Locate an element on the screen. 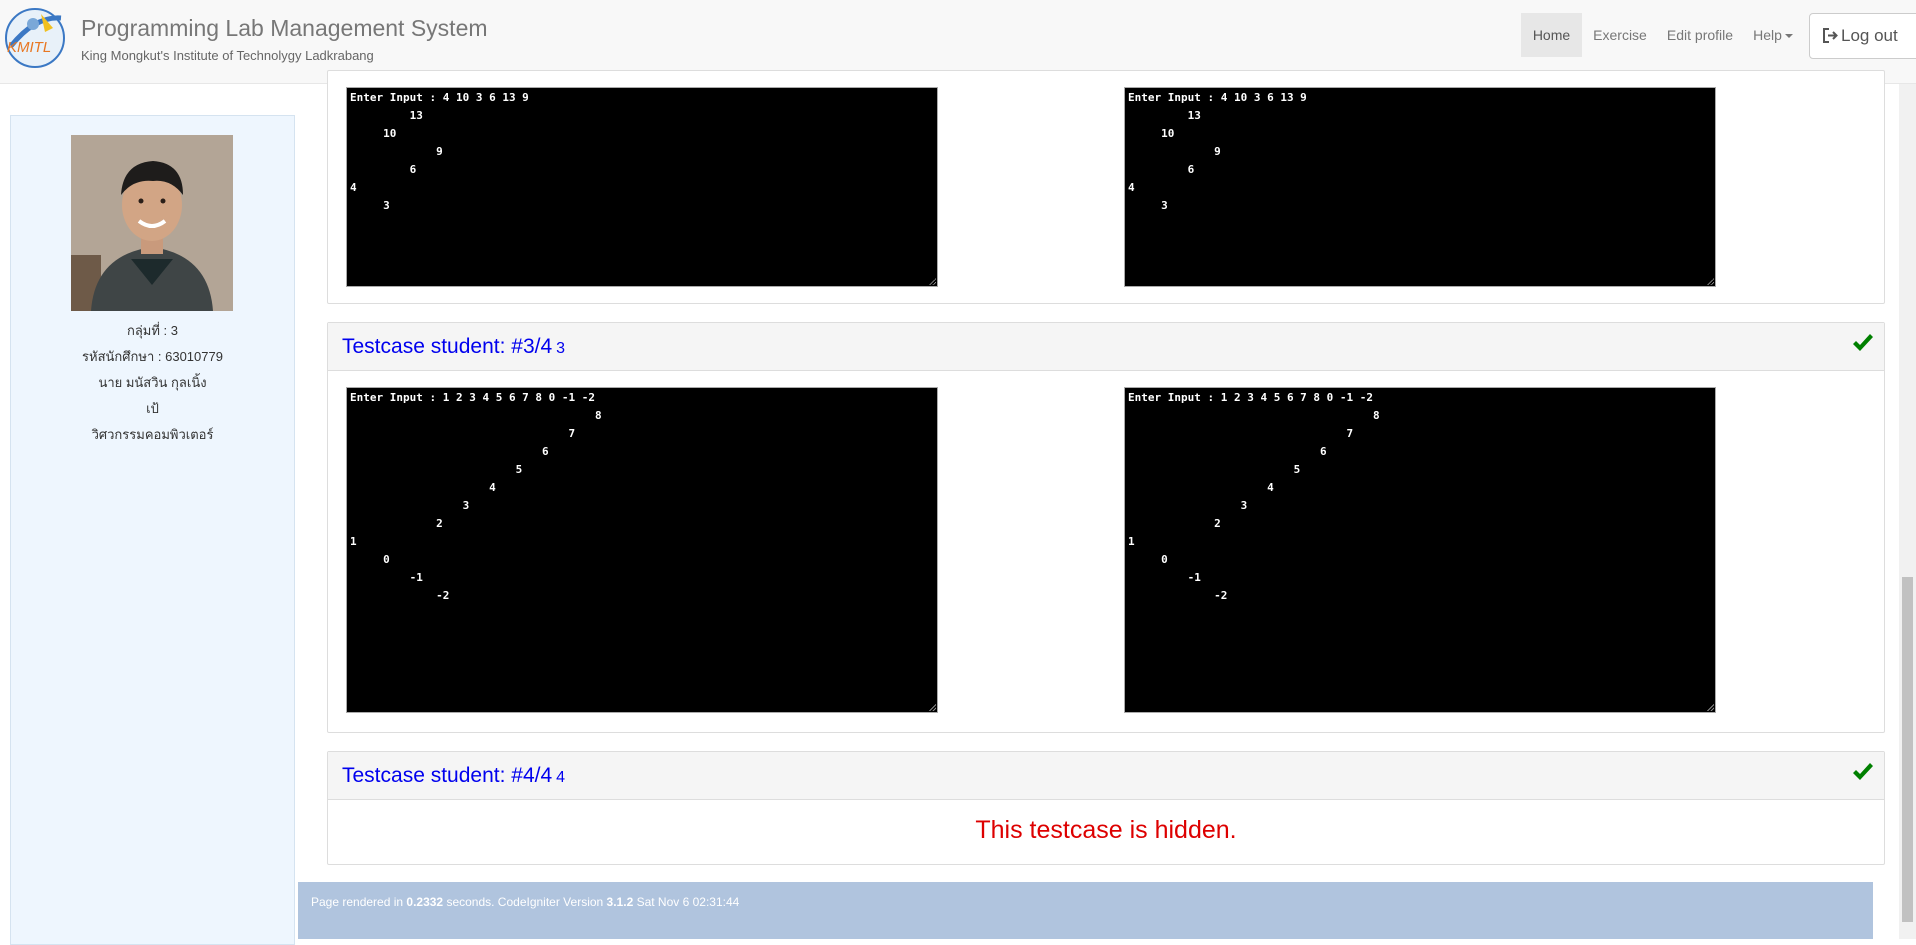  student-id: รหัสนักศึกษา : 63010779 is located at coordinates (152, 356).